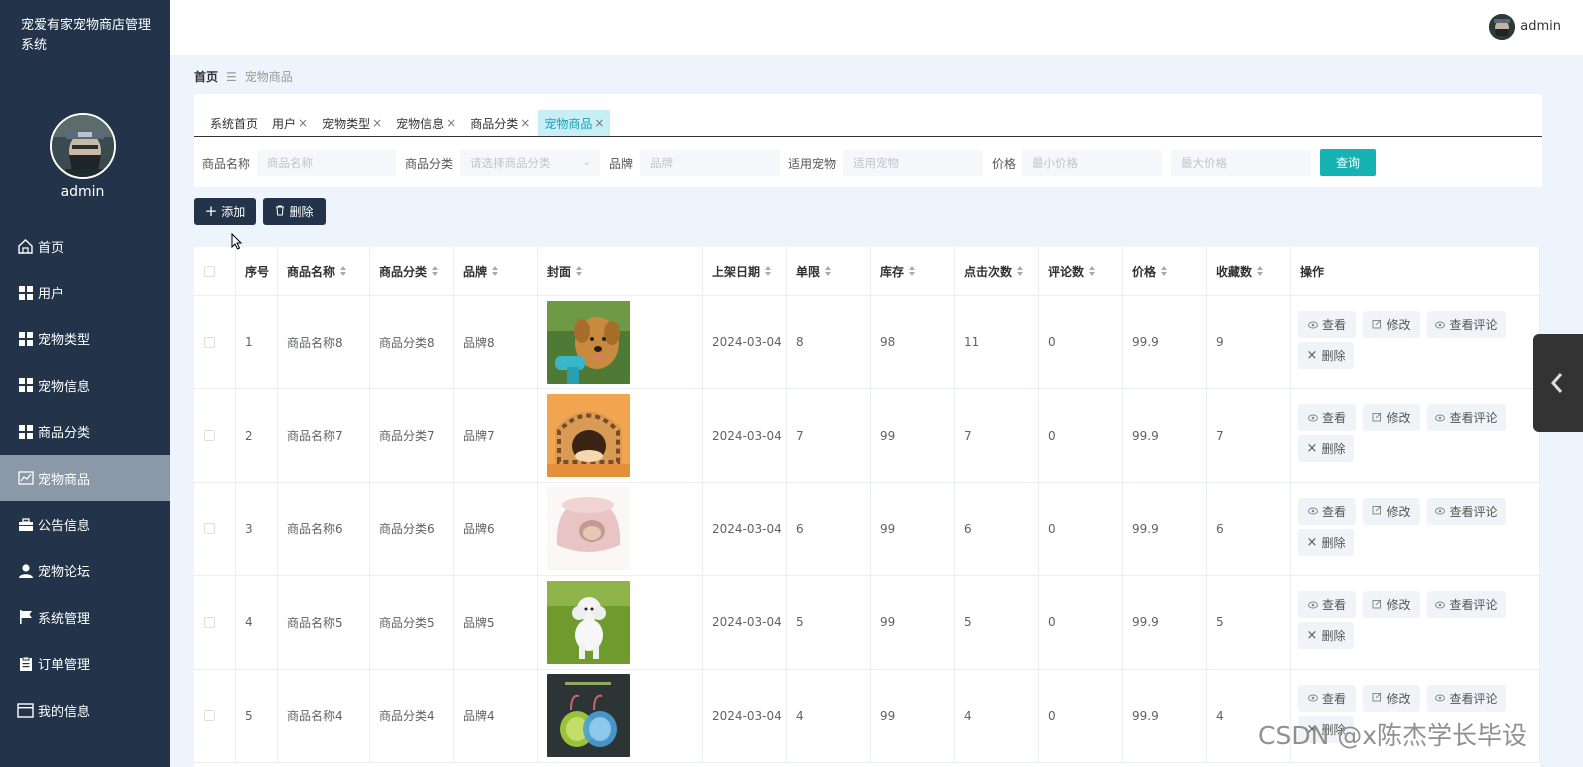 Image resolution: width=1583 pixels, height=767 pixels. What do you see at coordinates (913, 163) in the screenshot?
I see `pet-input: 适用宠物` at bounding box center [913, 163].